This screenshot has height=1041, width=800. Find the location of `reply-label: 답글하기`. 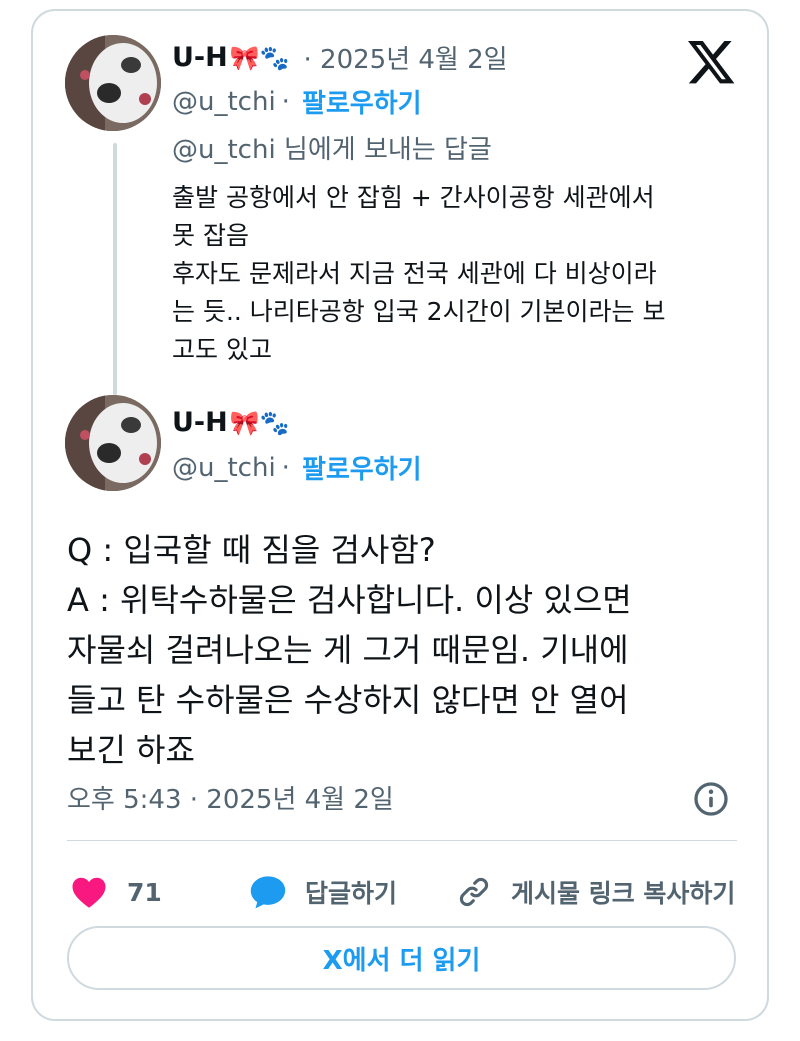

reply-label: 답글하기 is located at coordinates (351, 893).